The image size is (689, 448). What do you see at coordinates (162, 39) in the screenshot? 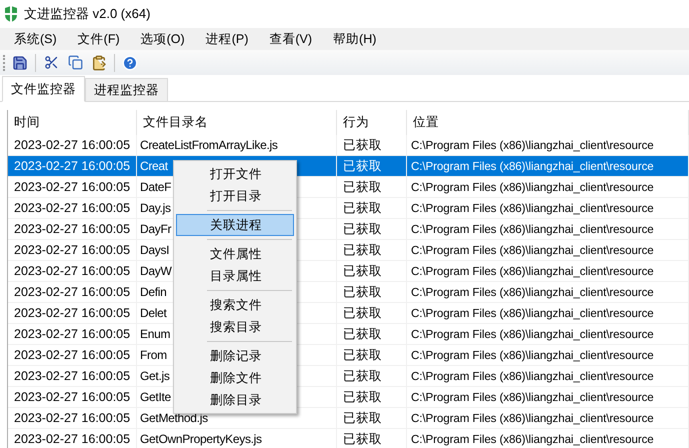
I see `menu-item: 选项(O)` at bounding box center [162, 39].